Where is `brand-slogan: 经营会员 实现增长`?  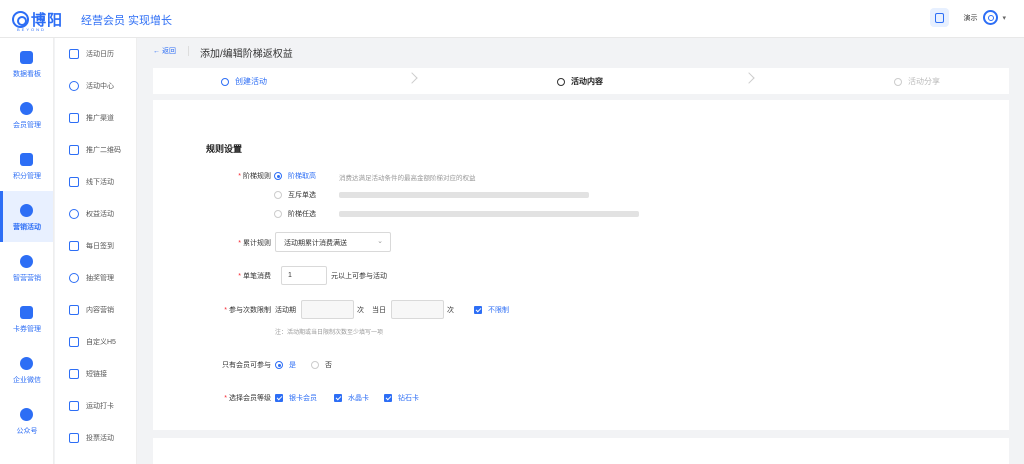
brand-slogan: 经营会员 实现增长 is located at coordinates (127, 21).